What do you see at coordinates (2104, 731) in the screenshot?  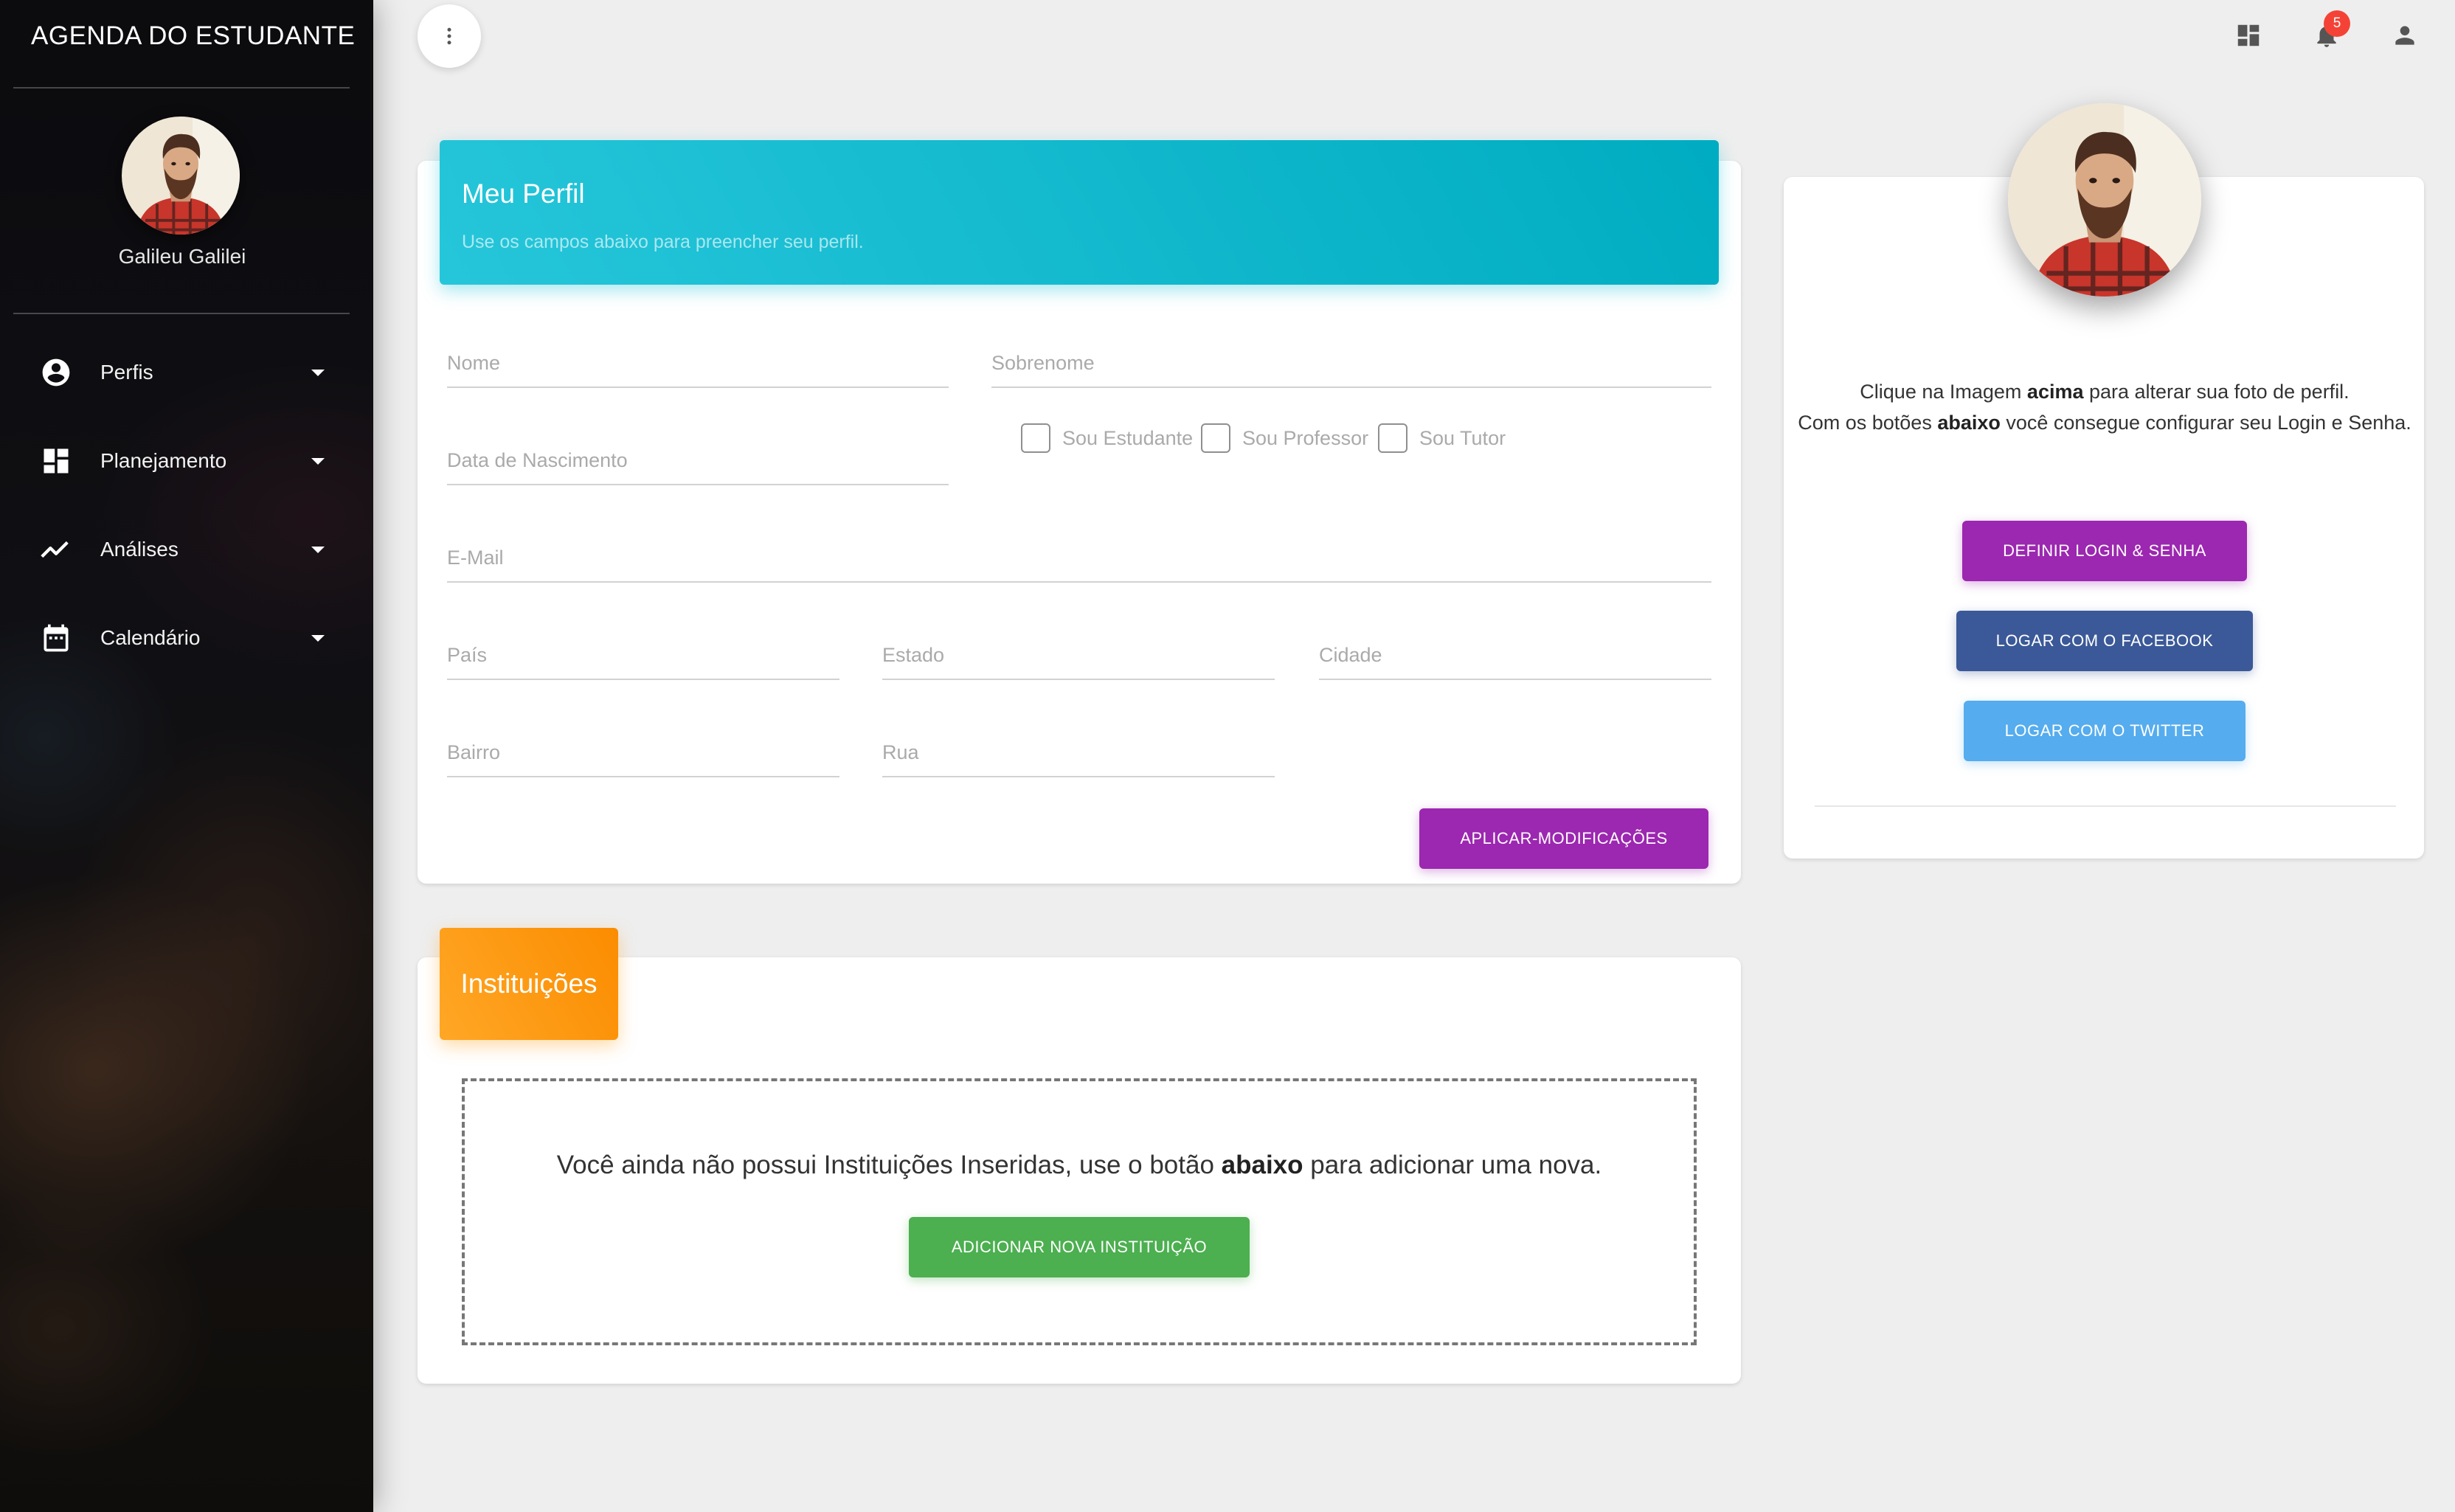 I see `twitter-login-button: LOGAR COM O TWITTER` at bounding box center [2104, 731].